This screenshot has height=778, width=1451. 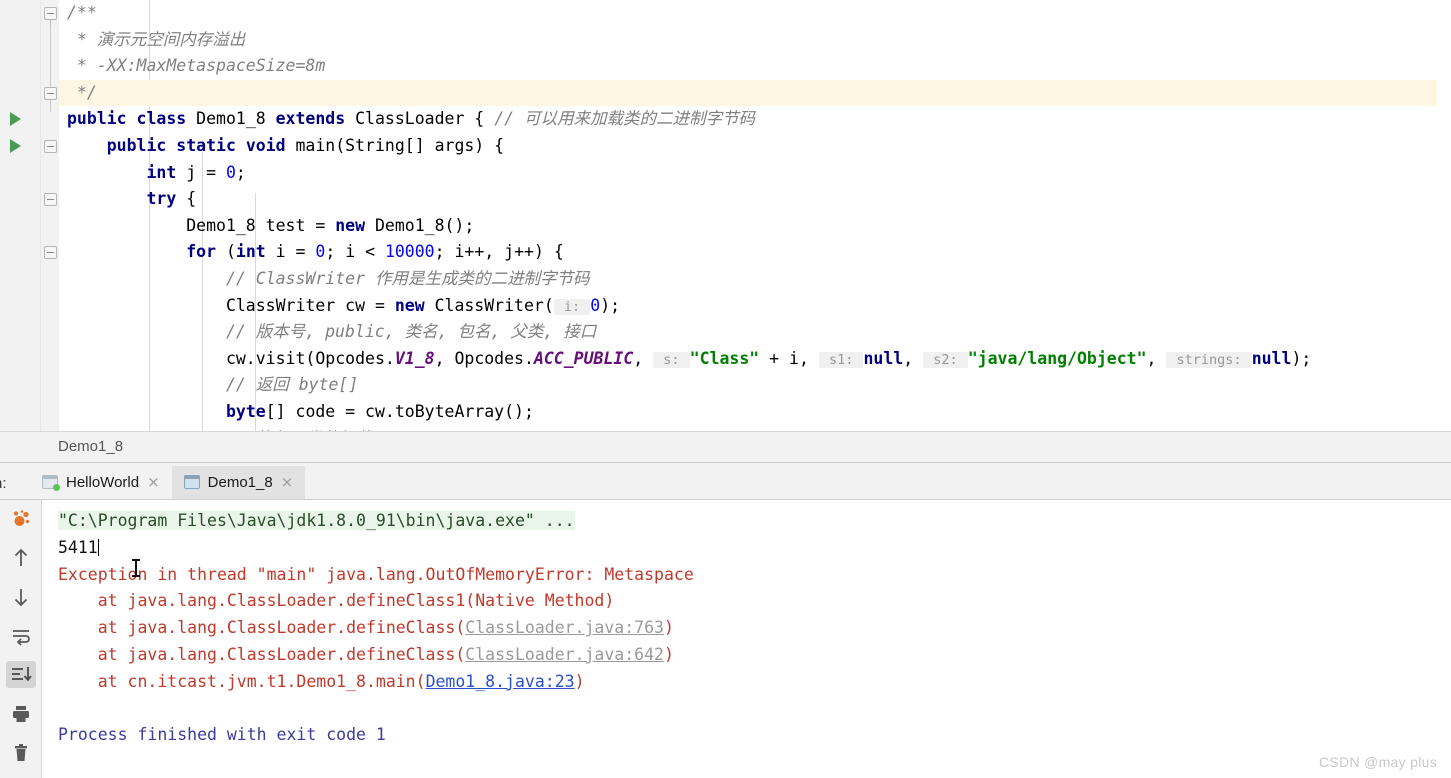 I want to click on code-token: int, so click(x=250, y=252).